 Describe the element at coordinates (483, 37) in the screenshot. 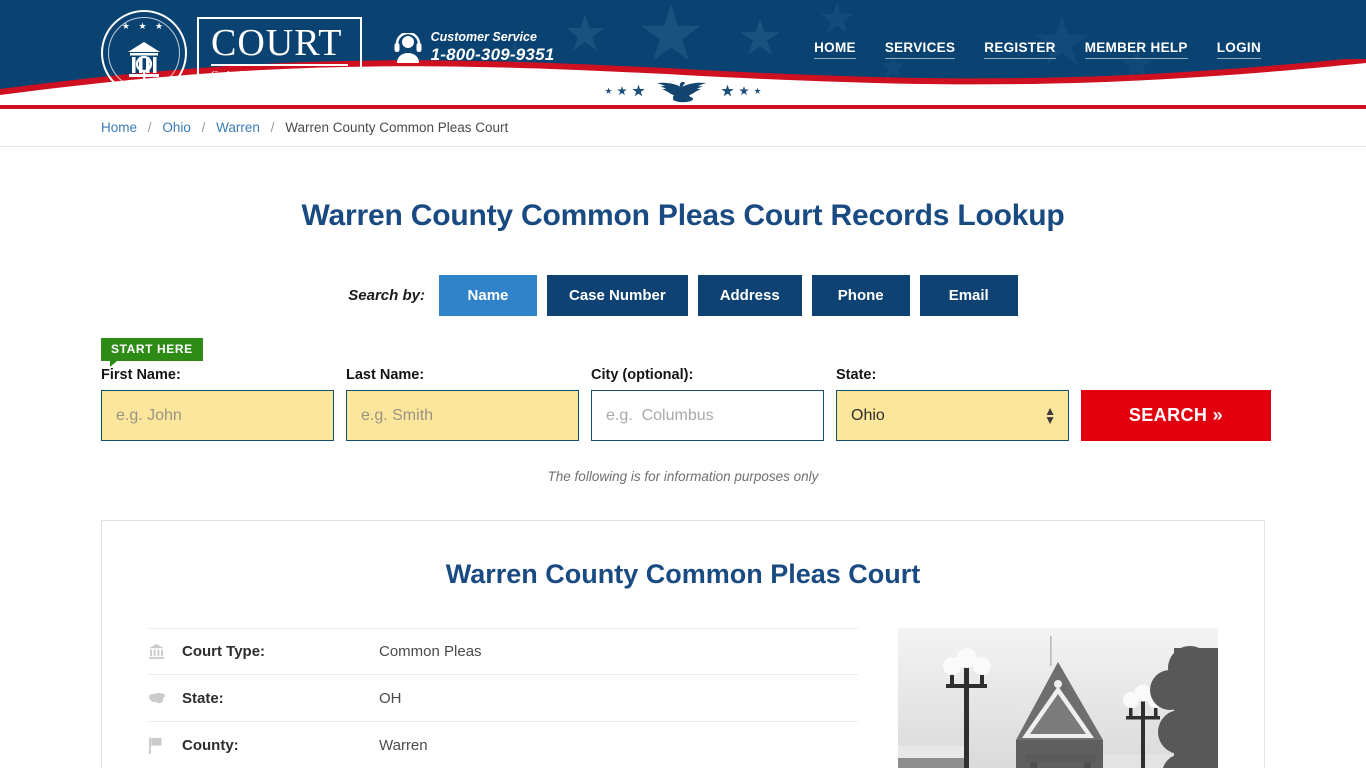

I see `customer-service-label: Customer Service` at that location.